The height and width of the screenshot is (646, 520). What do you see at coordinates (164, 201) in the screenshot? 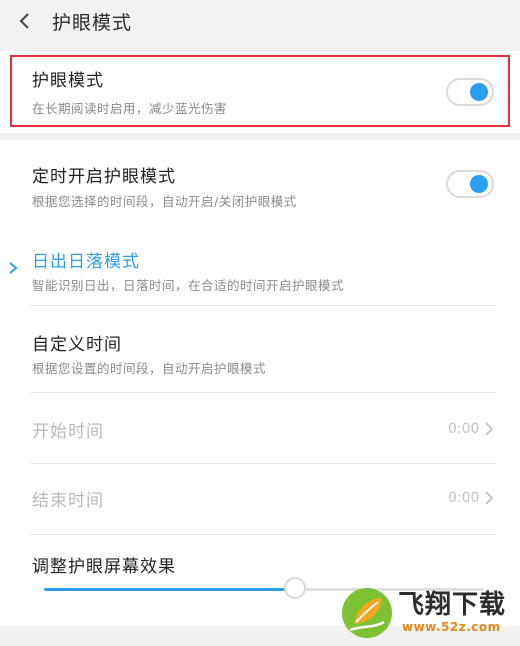
I see `scheduled-subtitle: 根据您选择的时间段，自动开启/关闭护眼模式` at bounding box center [164, 201].